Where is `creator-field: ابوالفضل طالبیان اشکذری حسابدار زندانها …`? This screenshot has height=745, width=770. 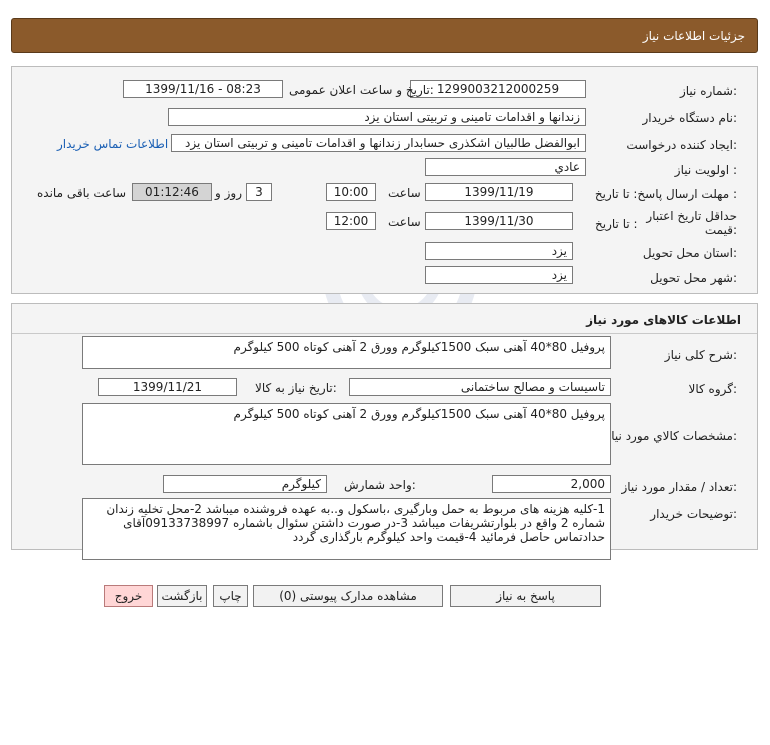
creator-field: ابوالفضل طالبیان اشکذری حسابدار زندانها … is located at coordinates (378, 143).